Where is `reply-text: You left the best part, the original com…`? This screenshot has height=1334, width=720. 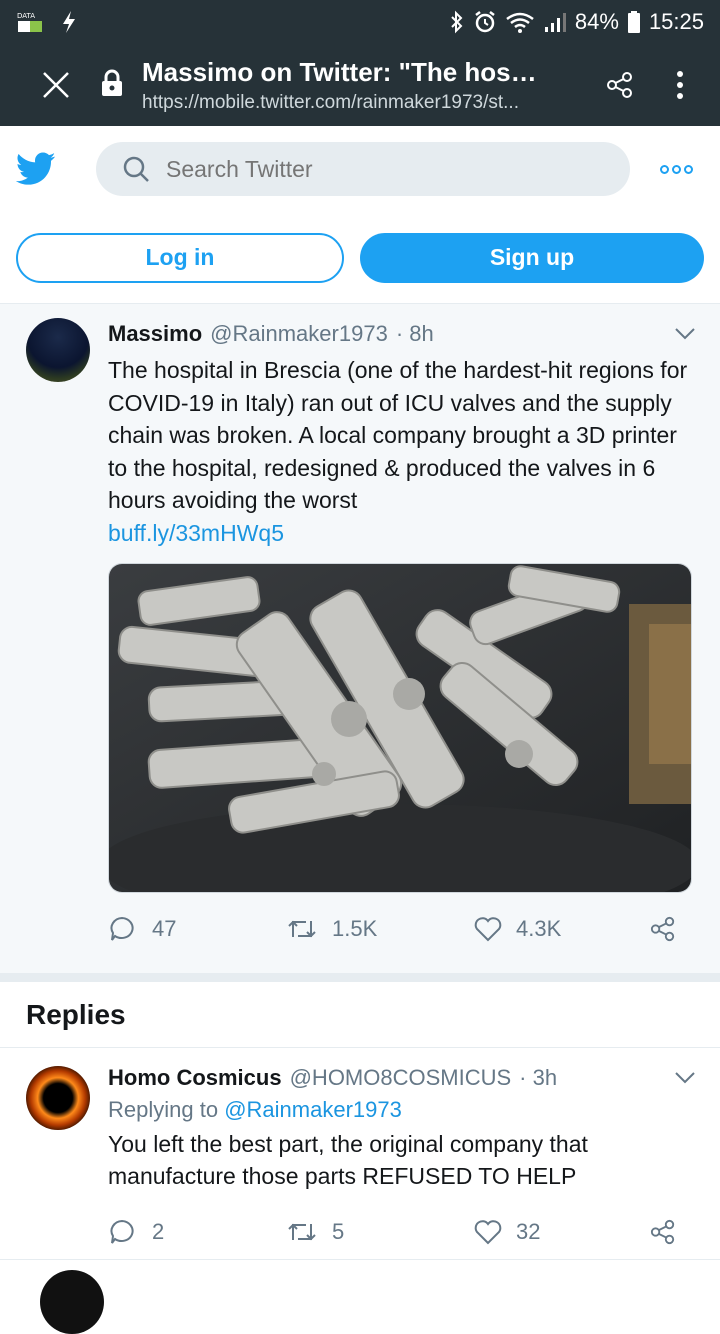
reply-text: You left the best part, the original com… is located at coordinates (348, 1160).